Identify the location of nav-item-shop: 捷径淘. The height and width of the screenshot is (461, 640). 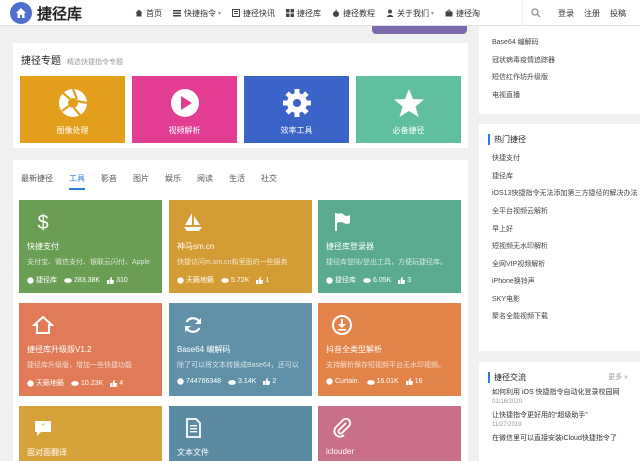
(462, 13).